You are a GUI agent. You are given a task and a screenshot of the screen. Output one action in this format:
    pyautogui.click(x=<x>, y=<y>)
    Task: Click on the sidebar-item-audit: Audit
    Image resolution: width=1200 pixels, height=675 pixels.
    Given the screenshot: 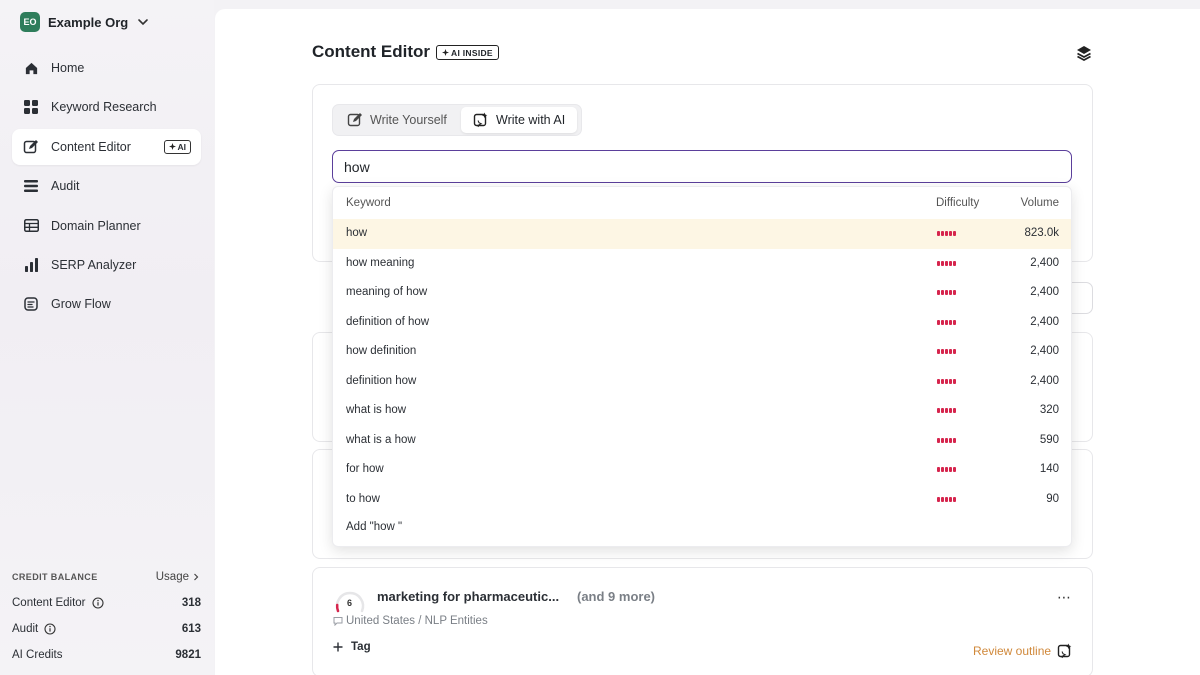 What is the action you would take?
    pyautogui.click(x=106, y=186)
    